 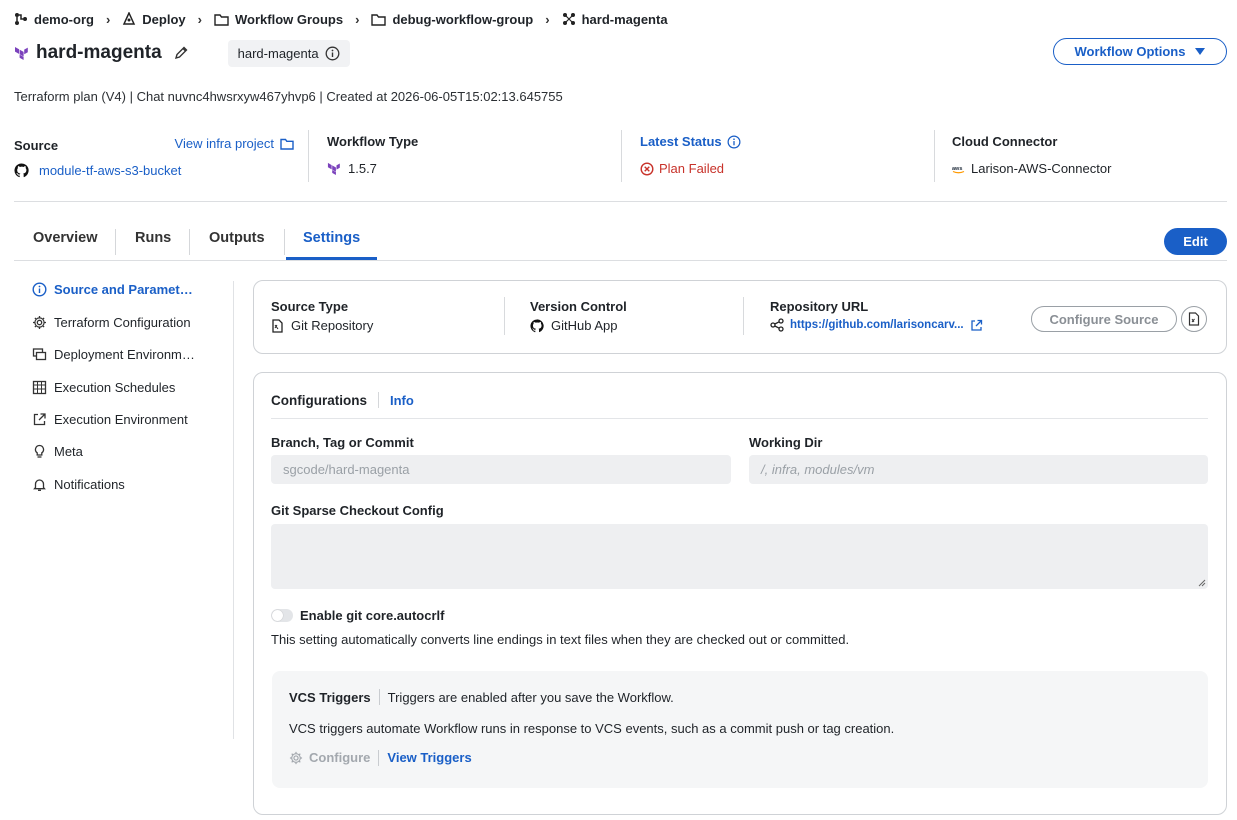 I want to click on sidebar-item-source-and-parameters: Source and Parameters, so click(x=132, y=289).